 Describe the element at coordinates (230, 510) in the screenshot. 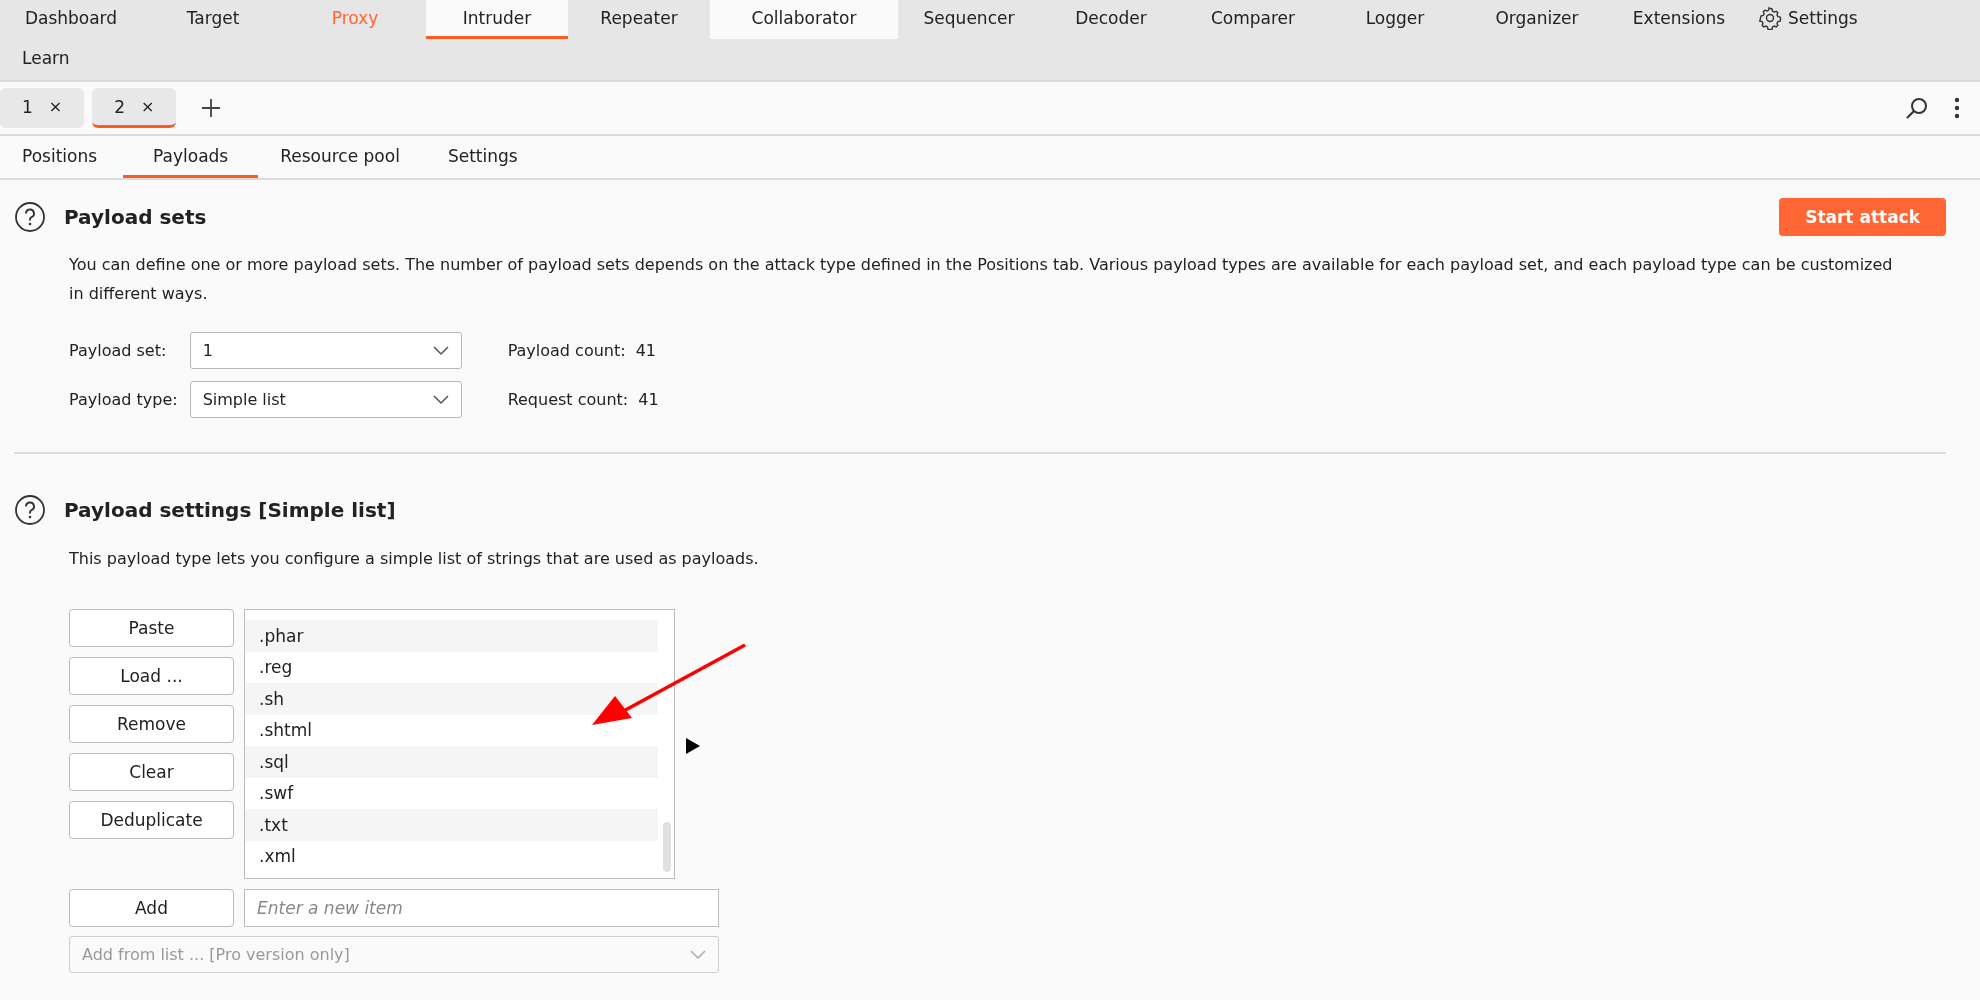

I see `section-heading: Payload settings [Simple list]` at that location.